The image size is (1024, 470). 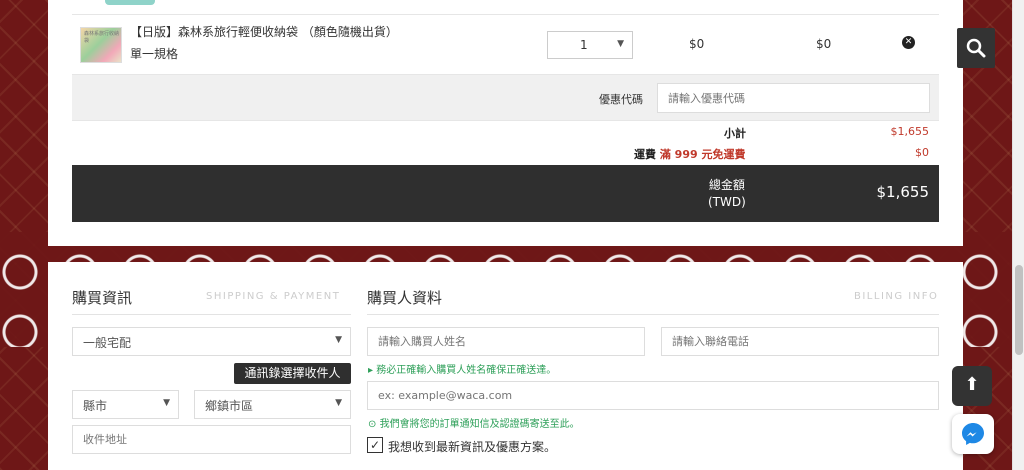 I want to click on name-hint: ▸ 務必正確輸入購買人姓名確保正確送達。, so click(x=462, y=370).